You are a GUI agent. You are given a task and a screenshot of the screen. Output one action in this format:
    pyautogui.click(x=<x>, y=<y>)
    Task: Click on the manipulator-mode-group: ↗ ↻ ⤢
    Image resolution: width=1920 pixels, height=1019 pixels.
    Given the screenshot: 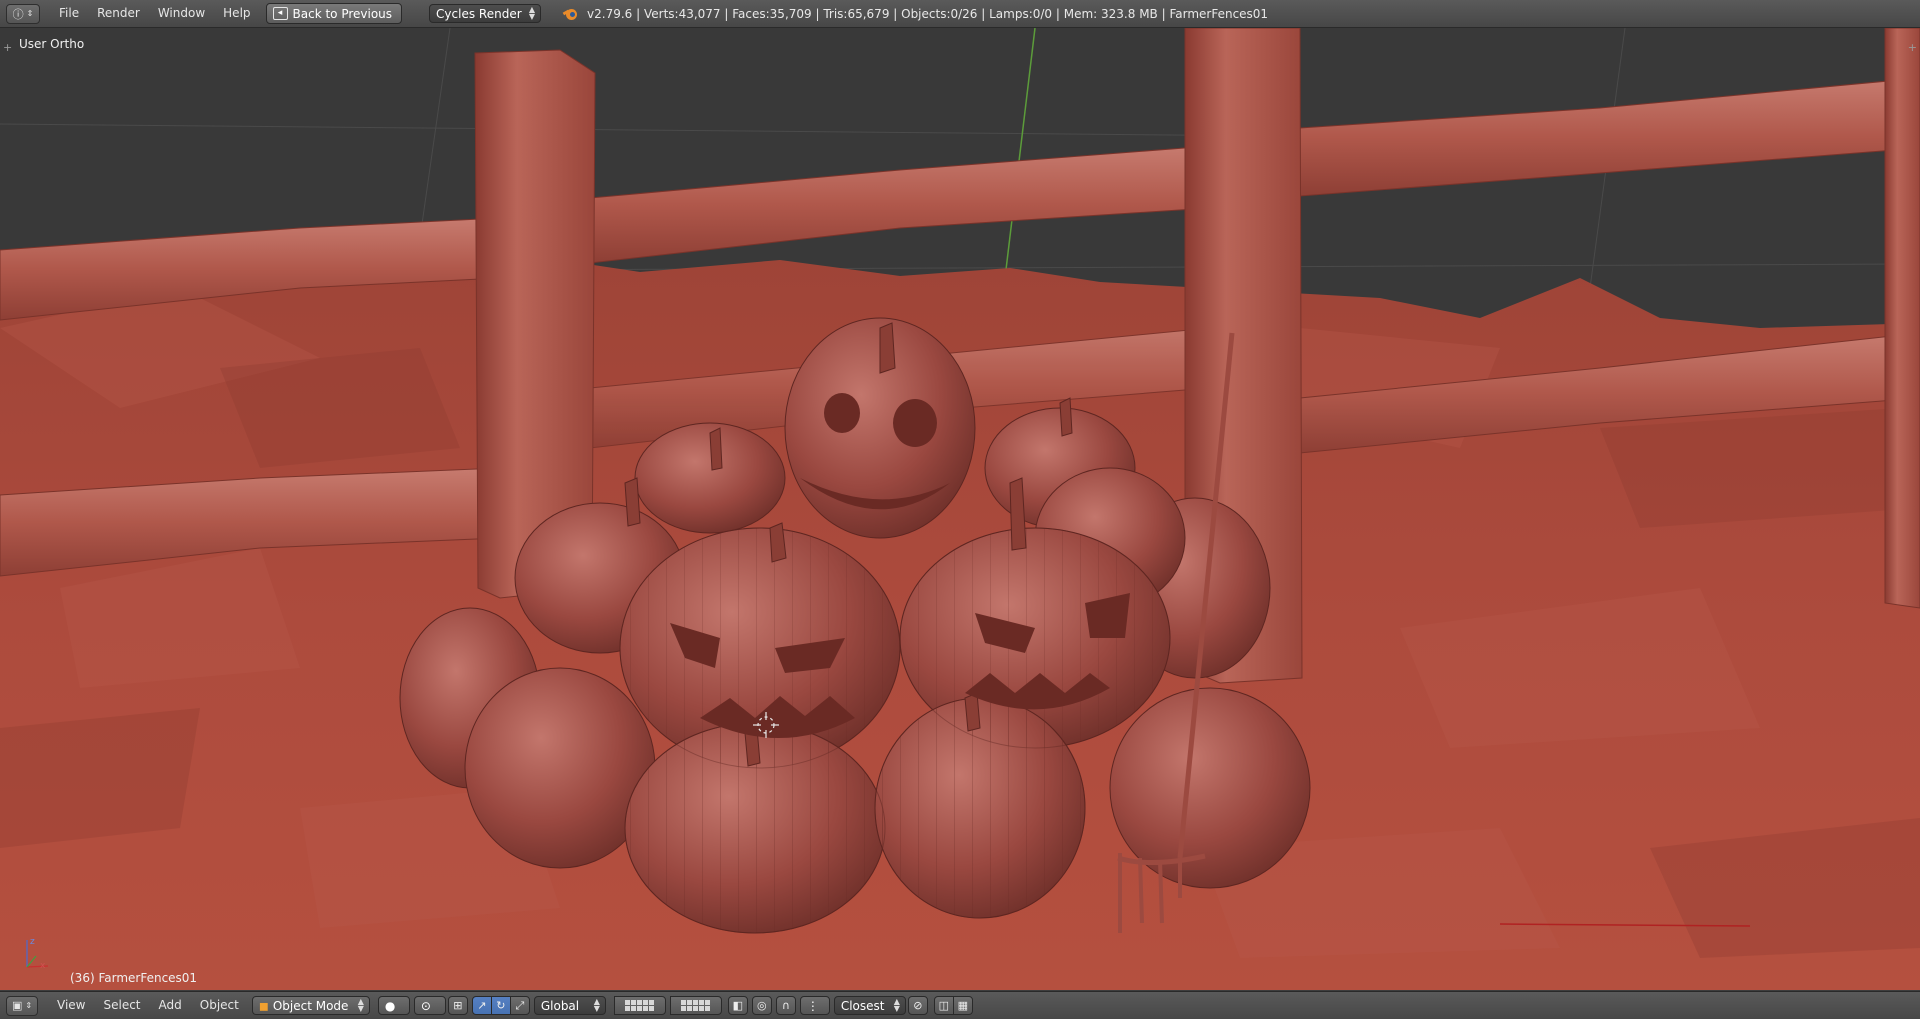 What is the action you would take?
    pyautogui.click(x=500, y=1005)
    